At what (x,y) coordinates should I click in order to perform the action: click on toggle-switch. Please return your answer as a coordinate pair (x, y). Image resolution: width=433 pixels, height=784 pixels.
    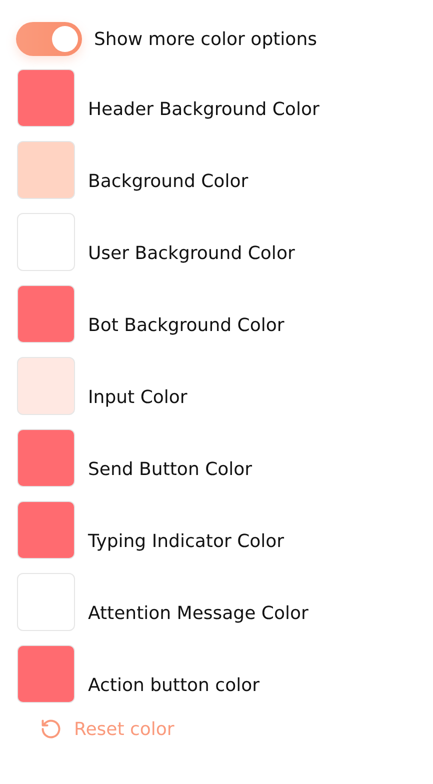
    Looking at the image, I should click on (49, 39).